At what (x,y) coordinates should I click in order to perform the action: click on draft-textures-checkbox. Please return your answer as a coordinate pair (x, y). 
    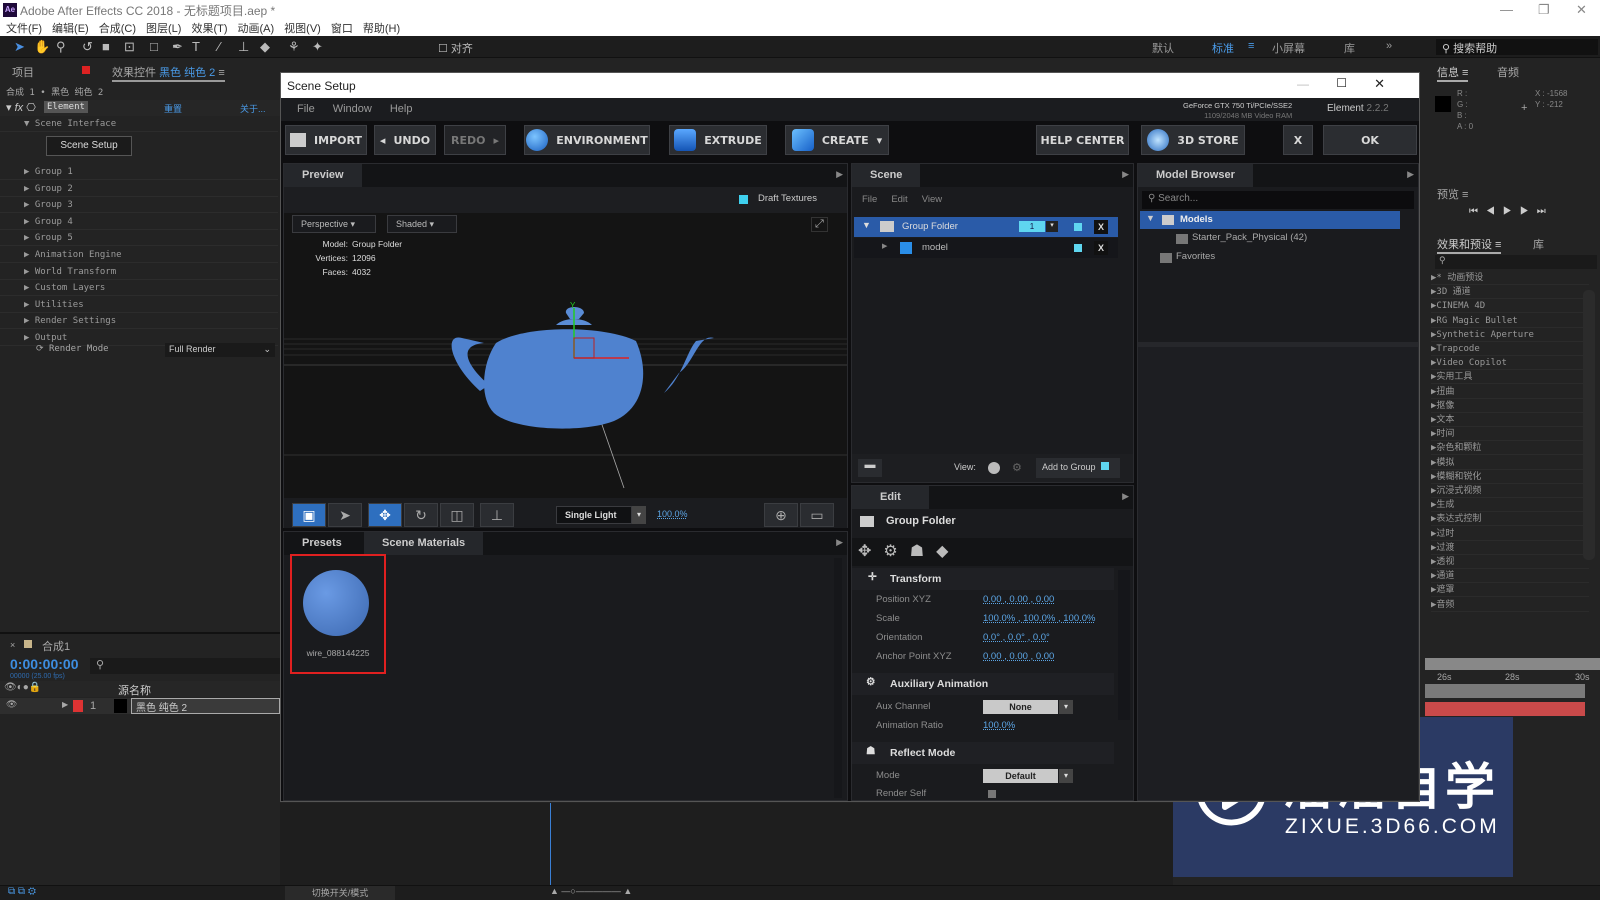
    Looking at the image, I should click on (743, 199).